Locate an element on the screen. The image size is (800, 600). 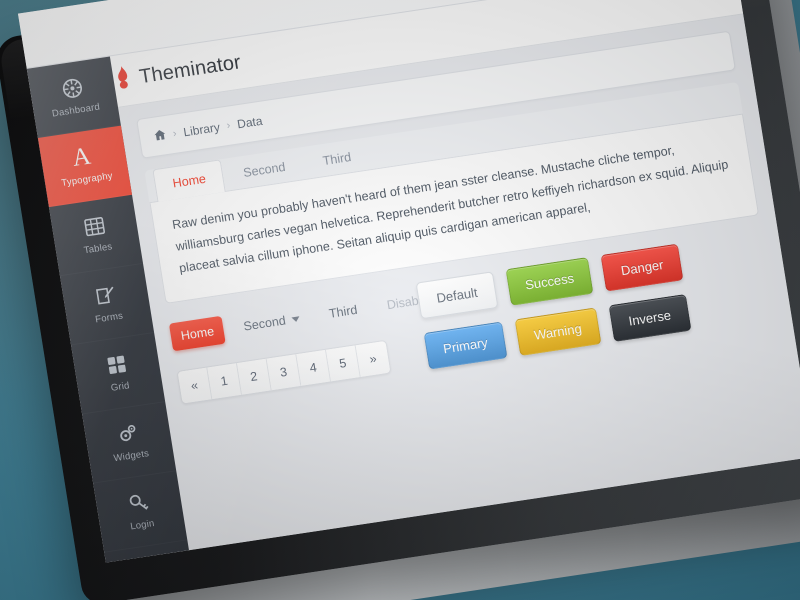
sidebar-item-forms: Forms is located at coordinates (107, 305).